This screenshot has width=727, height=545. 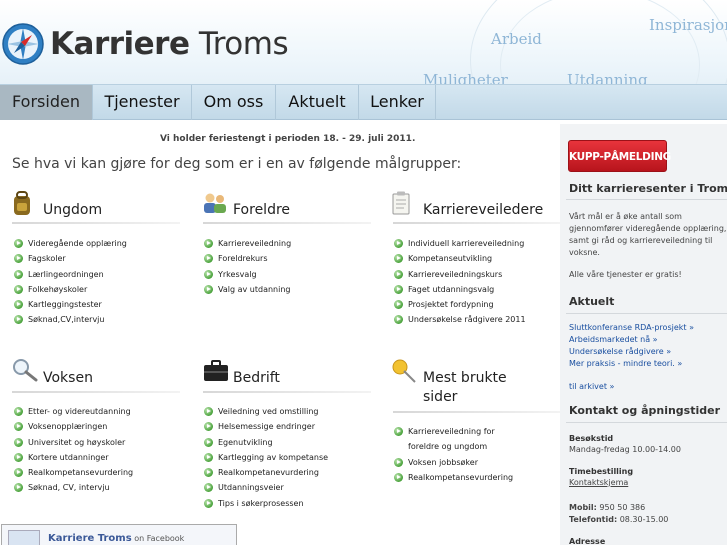 I want to click on link-label: Søknad,CV,intervju, so click(x=66, y=320).